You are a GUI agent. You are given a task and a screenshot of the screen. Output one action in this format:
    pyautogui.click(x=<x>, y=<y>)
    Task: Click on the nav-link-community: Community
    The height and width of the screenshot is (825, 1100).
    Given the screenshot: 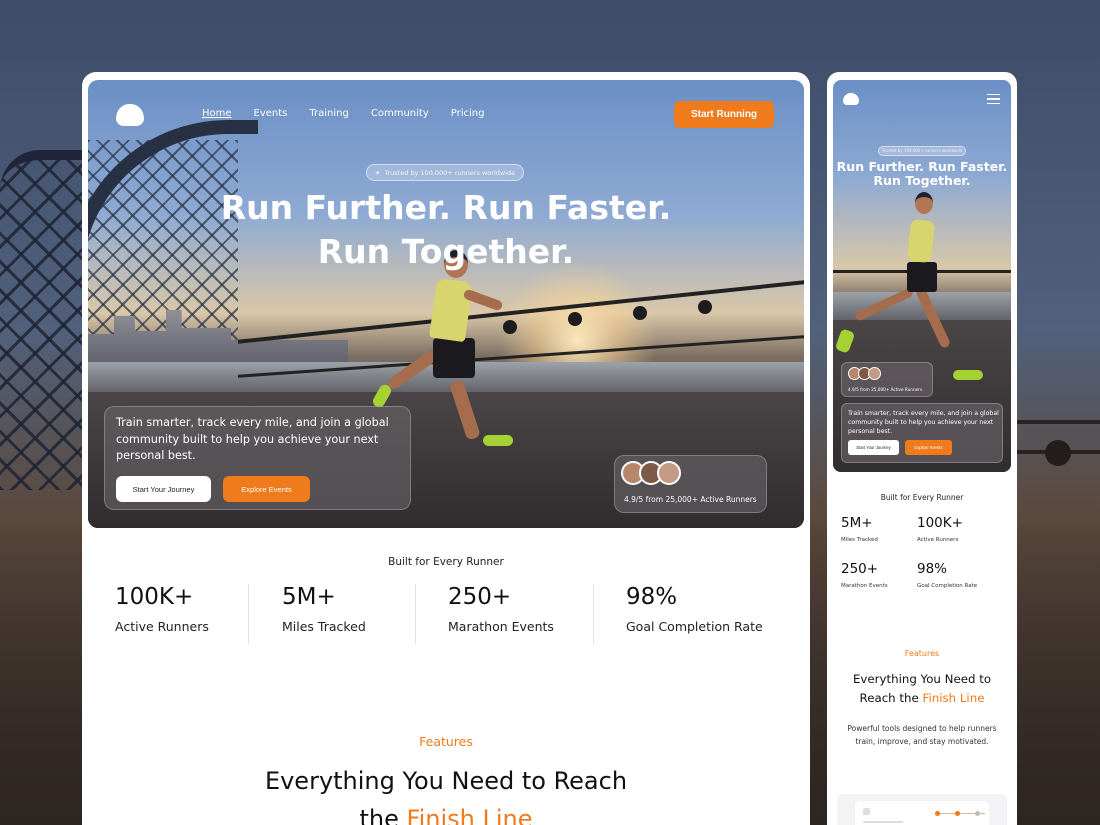 What is the action you would take?
    pyautogui.click(x=400, y=113)
    